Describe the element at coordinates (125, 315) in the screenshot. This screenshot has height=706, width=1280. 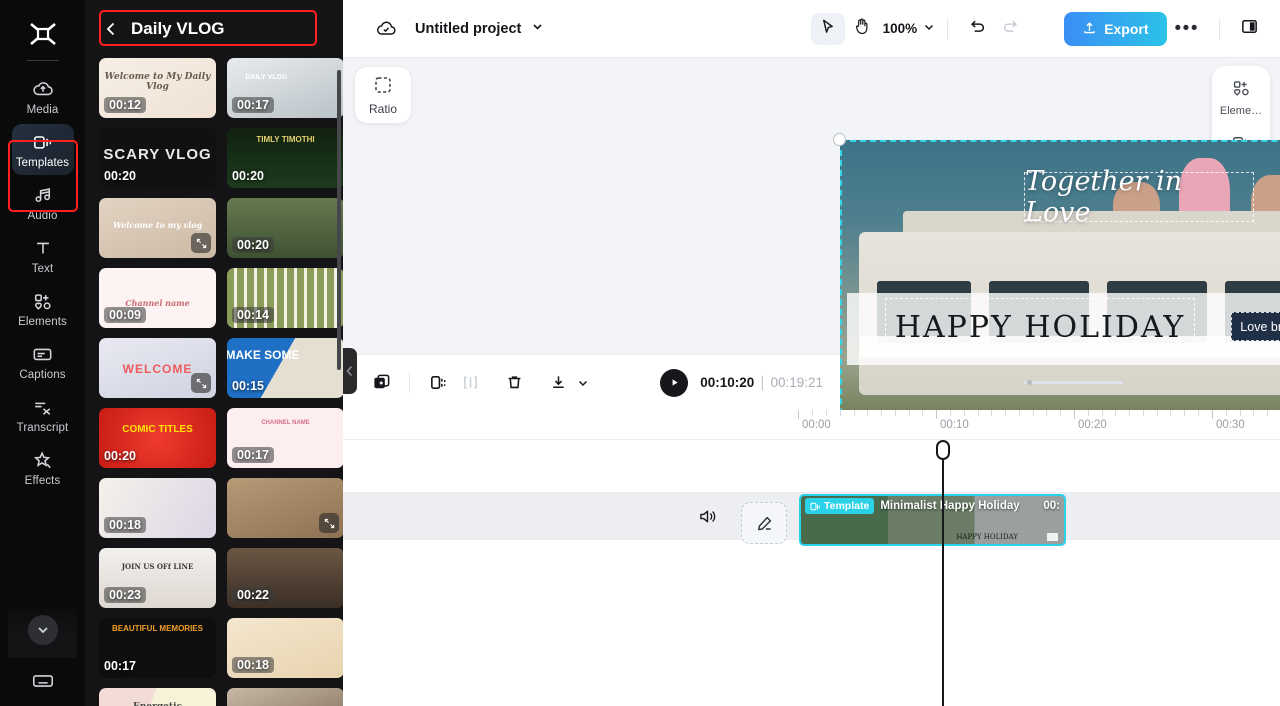
I see `template-duration: 00:09` at that location.